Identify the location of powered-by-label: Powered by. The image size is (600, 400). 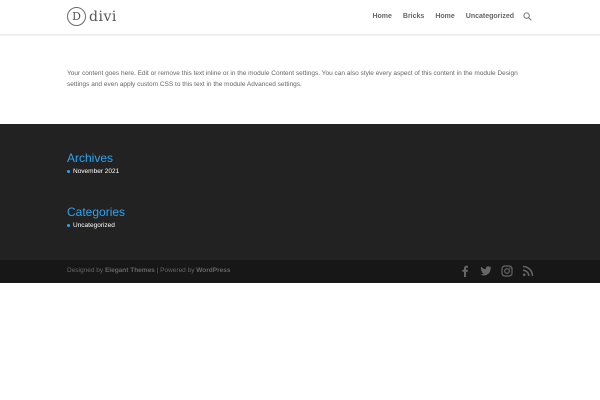
(177, 270).